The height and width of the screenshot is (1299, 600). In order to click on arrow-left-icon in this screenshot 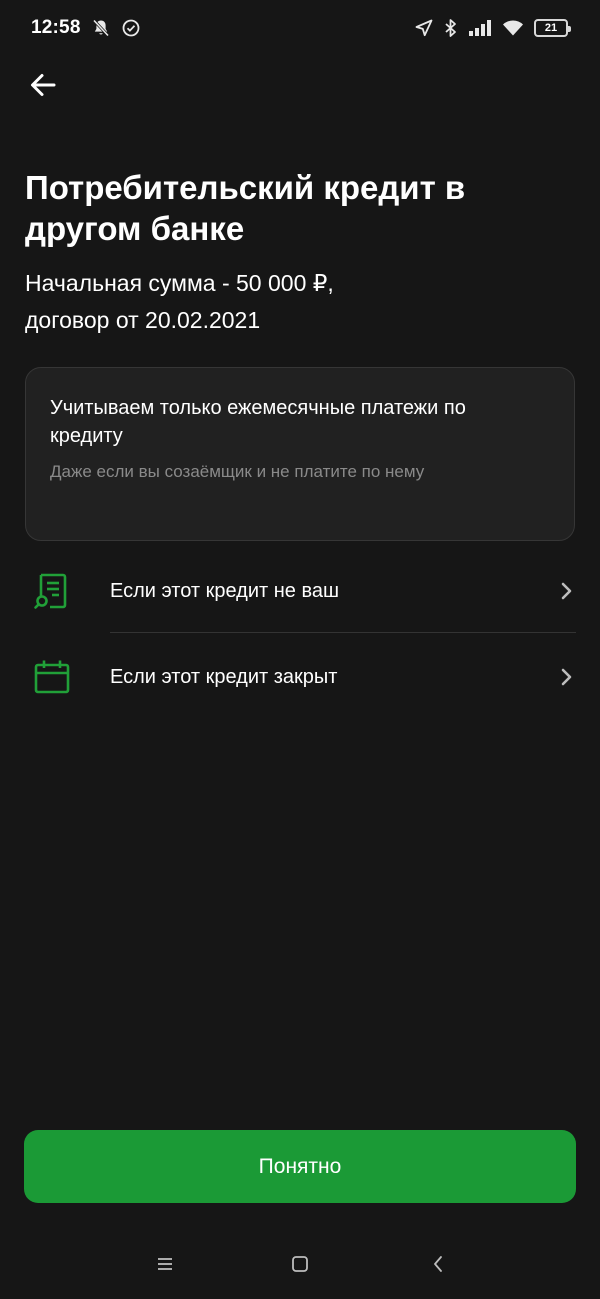, I will do `click(43, 85)`.